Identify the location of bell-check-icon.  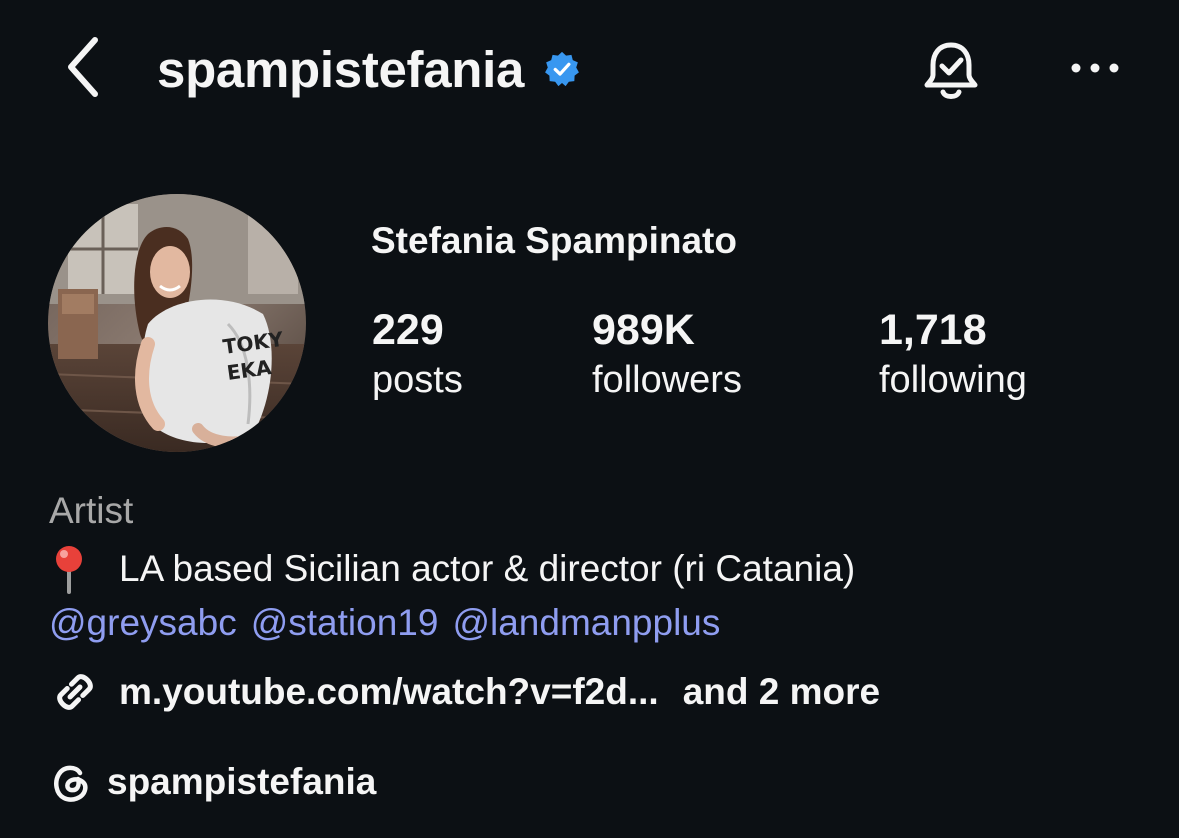
(951, 70).